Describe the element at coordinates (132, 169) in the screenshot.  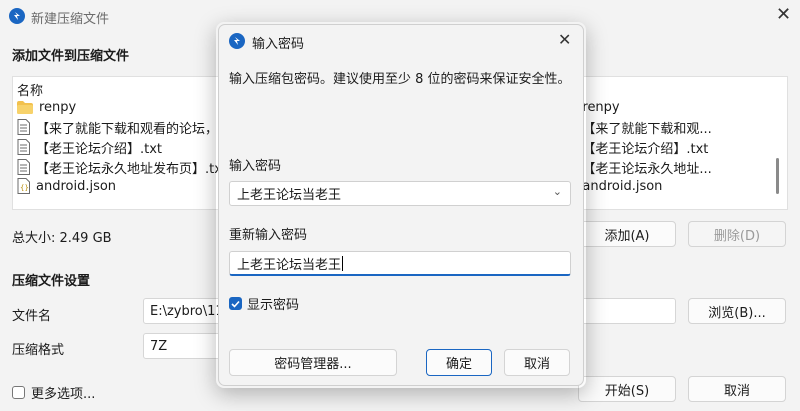
I see `item-name: 【老王论坛永久地址发布页】.txt` at that location.